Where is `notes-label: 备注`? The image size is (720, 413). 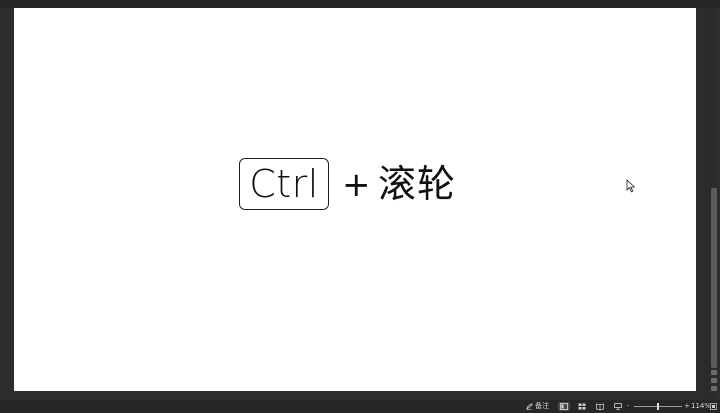
notes-label: 备注 is located at coordinates (542, 406).